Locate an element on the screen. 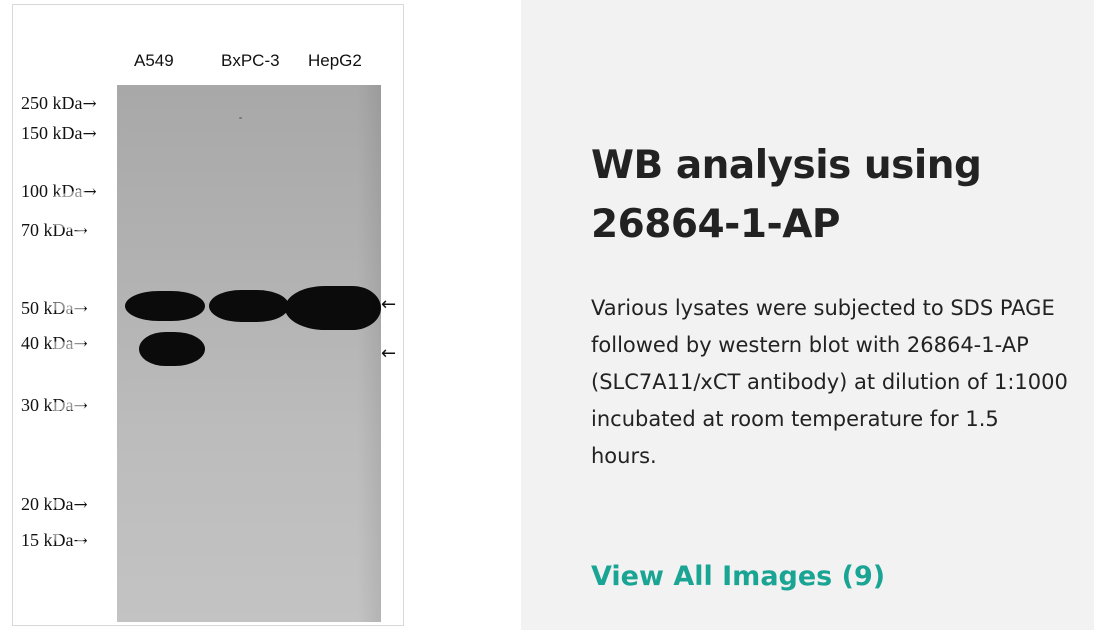 This screenshot has width=1094, height=630. band-hepg2 is located at coordinates (333, 308).